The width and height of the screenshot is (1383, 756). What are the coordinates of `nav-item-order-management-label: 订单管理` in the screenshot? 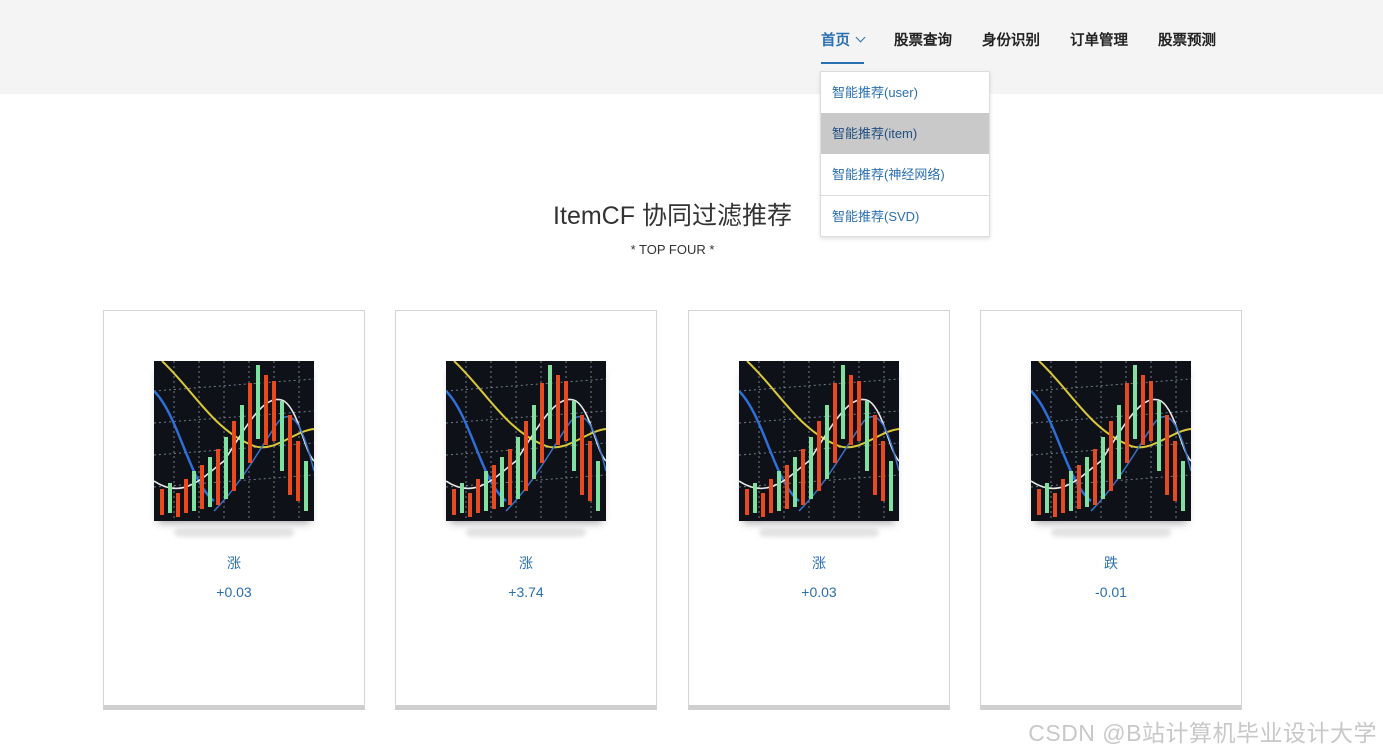 It's located at (1099, 40).